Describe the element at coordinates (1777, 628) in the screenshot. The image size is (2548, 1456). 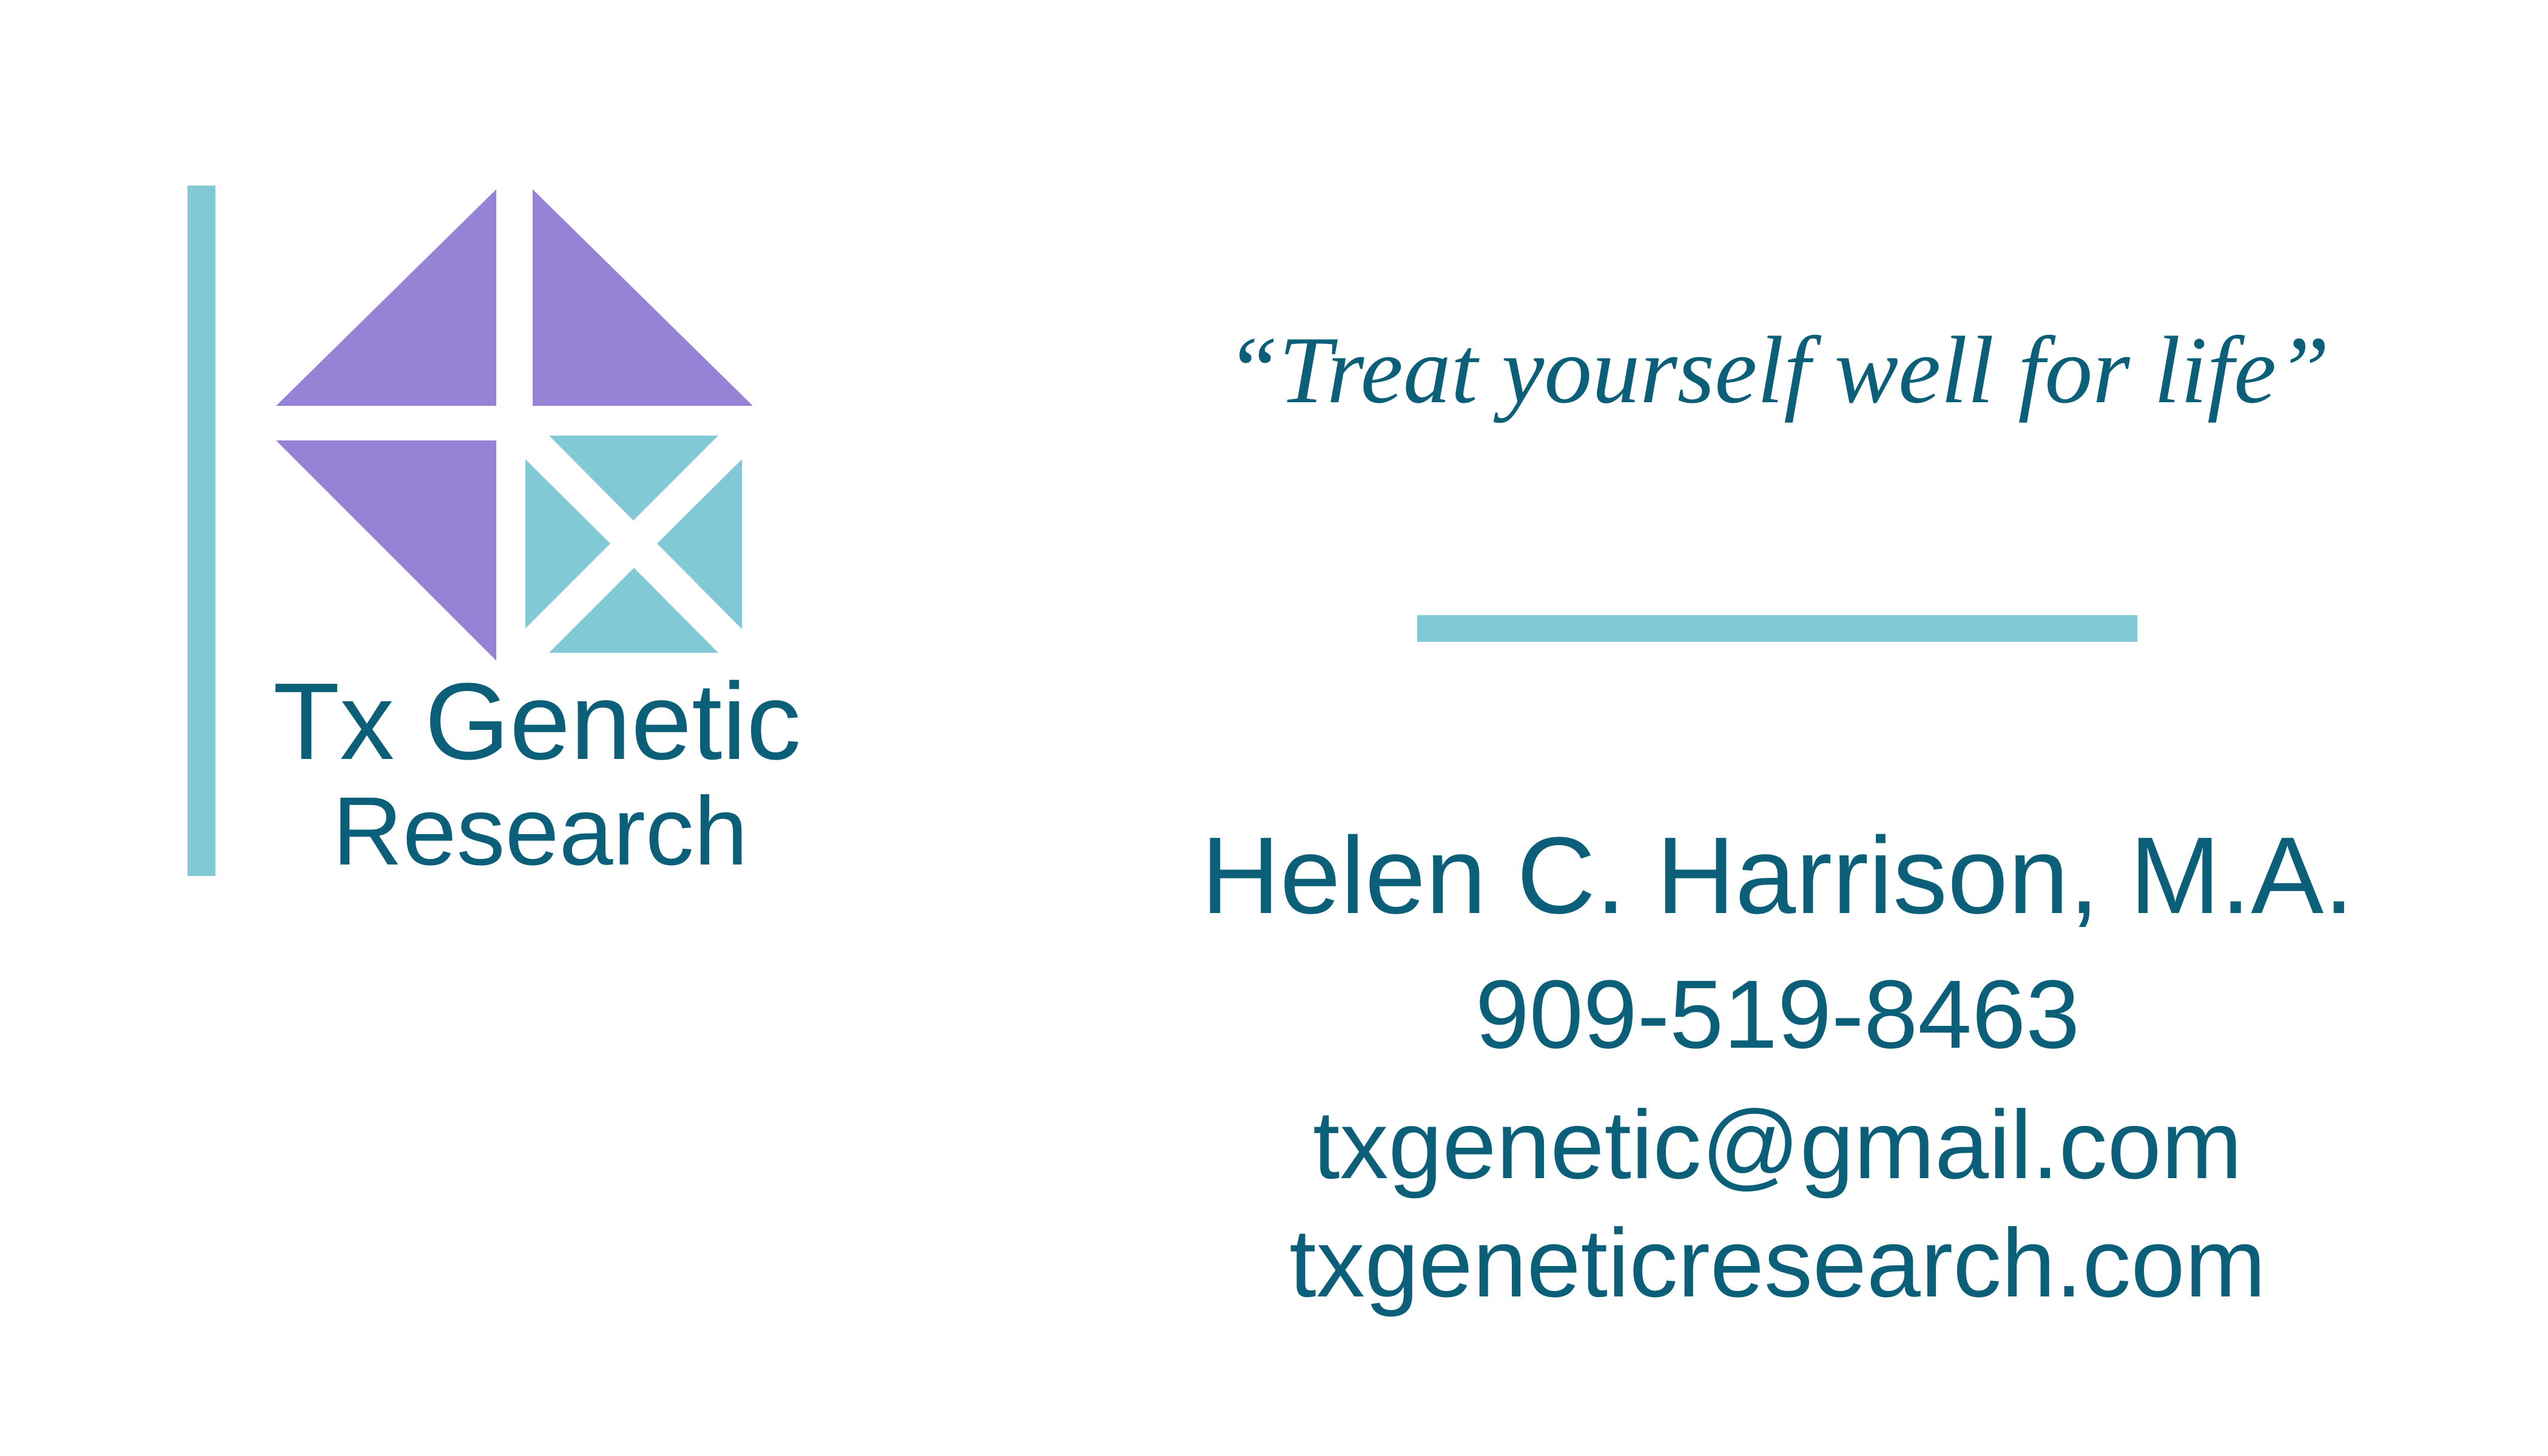
I see `divider` at that location.